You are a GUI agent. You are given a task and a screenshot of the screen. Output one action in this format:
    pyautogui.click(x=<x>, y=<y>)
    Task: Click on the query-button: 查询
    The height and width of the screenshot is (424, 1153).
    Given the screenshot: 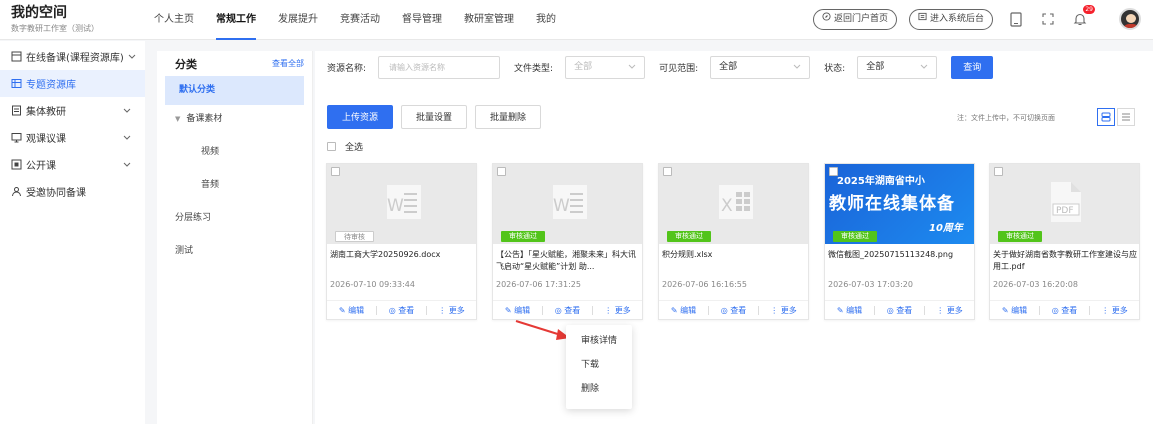 What is the action you would take?
    pyautogui.click(x=972, y=67)
    